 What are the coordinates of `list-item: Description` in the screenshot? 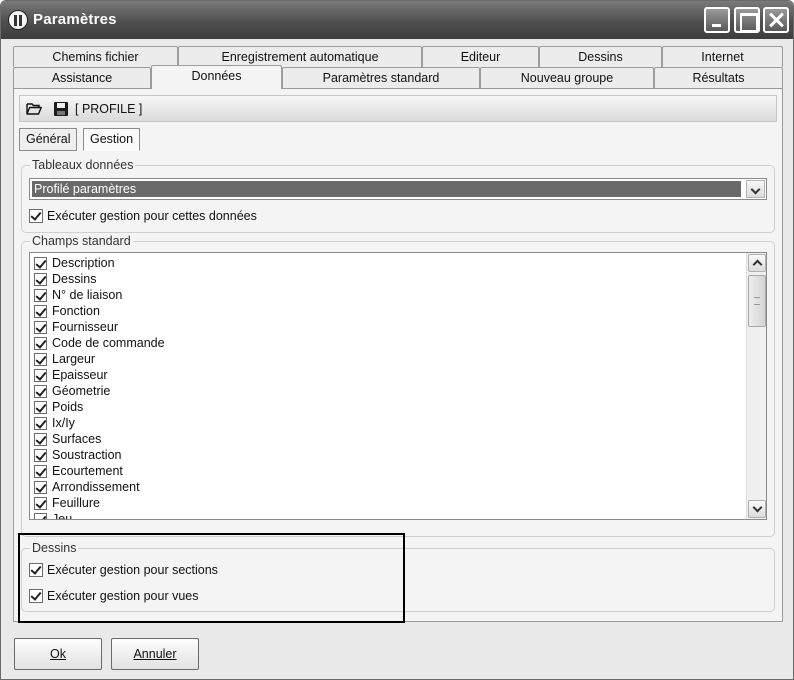 It's located at (99, 263).